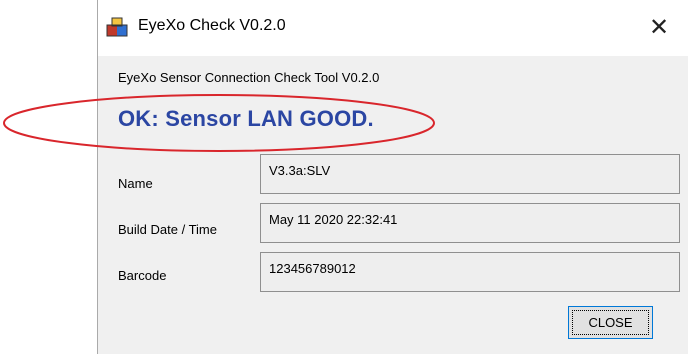 The width and height of the screenshot is (688, 354). Describe the element at coordinates (167, 229) in the screenshot. I see `build-date-label: Build Date / Time` at that location.